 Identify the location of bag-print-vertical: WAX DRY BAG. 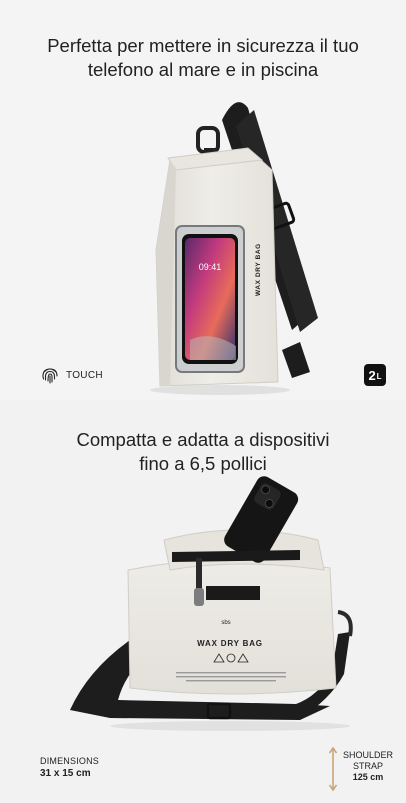
(258, 269).